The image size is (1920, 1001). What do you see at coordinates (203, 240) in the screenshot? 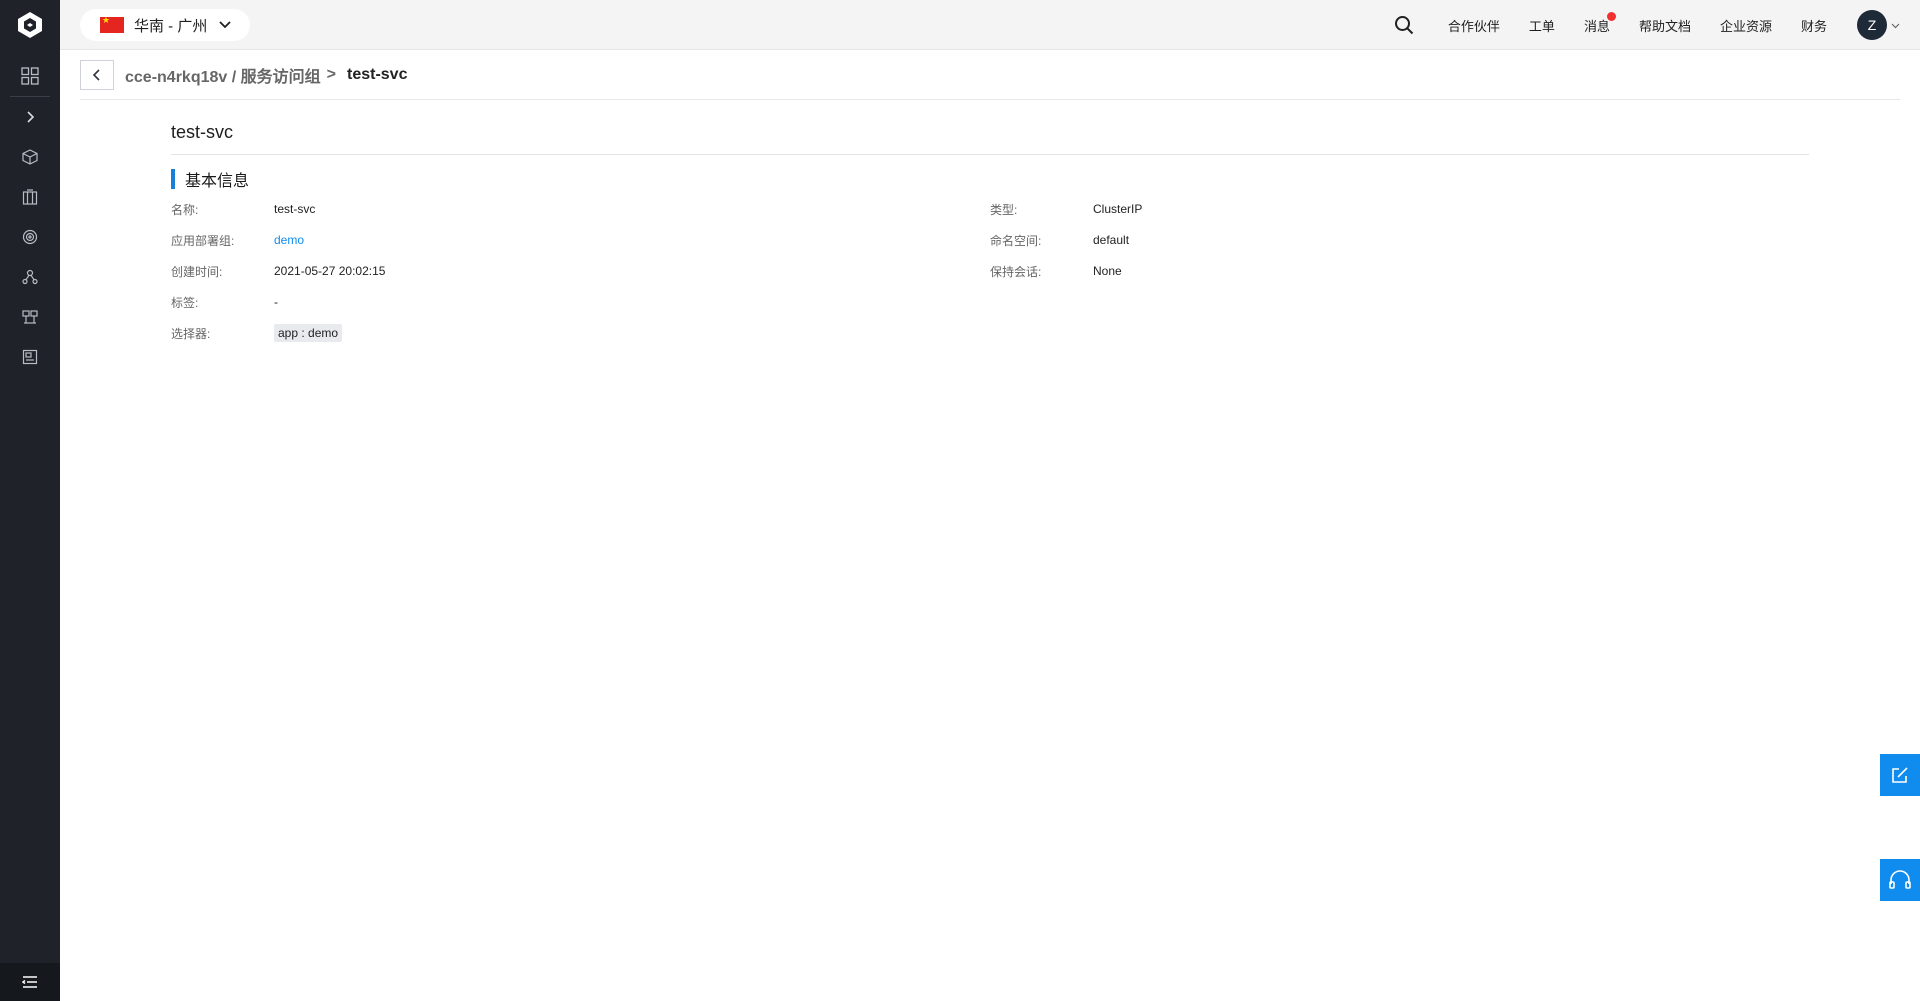
I see `info-key: 应用部署组:` at bounding box center [203, 240].